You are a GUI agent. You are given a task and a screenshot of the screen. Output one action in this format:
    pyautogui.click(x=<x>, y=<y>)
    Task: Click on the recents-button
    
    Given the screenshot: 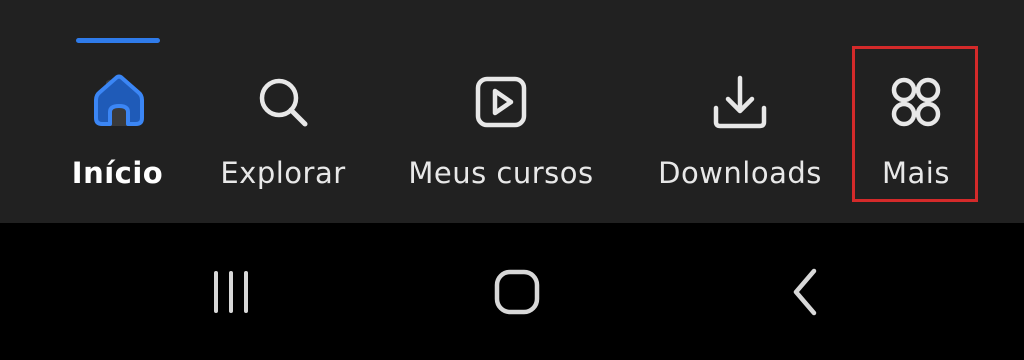 What is the action you would take?
    pyautogui.click(x=231, y=294)
    